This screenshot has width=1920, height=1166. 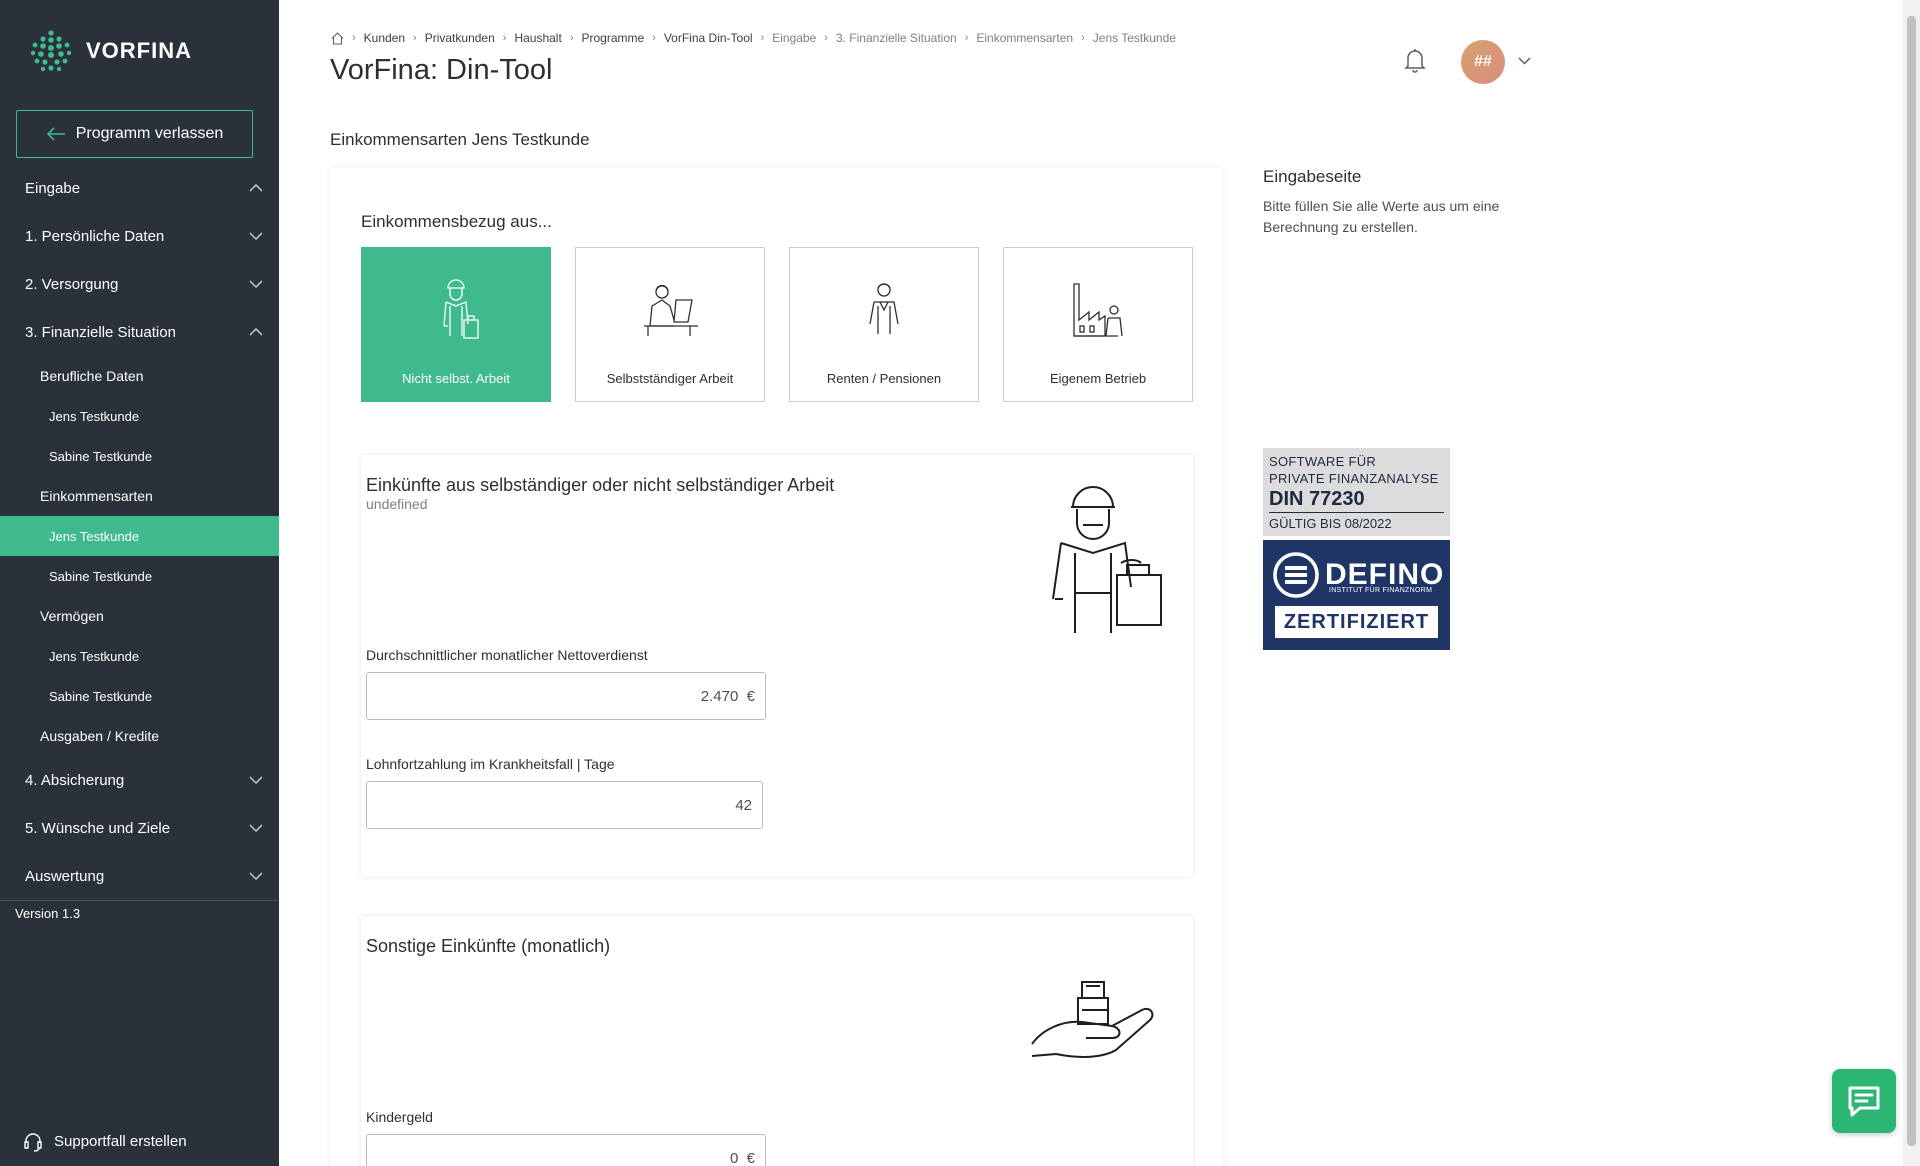 I want to click on create-support-case-button: Supportfall erstellen, so click(x=104, y=1141).